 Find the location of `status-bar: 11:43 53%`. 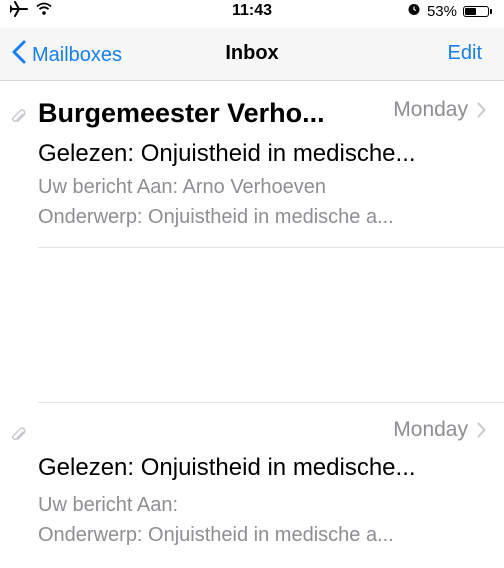

status-bar: 11:43 53% is located at coordinates (252, 11).